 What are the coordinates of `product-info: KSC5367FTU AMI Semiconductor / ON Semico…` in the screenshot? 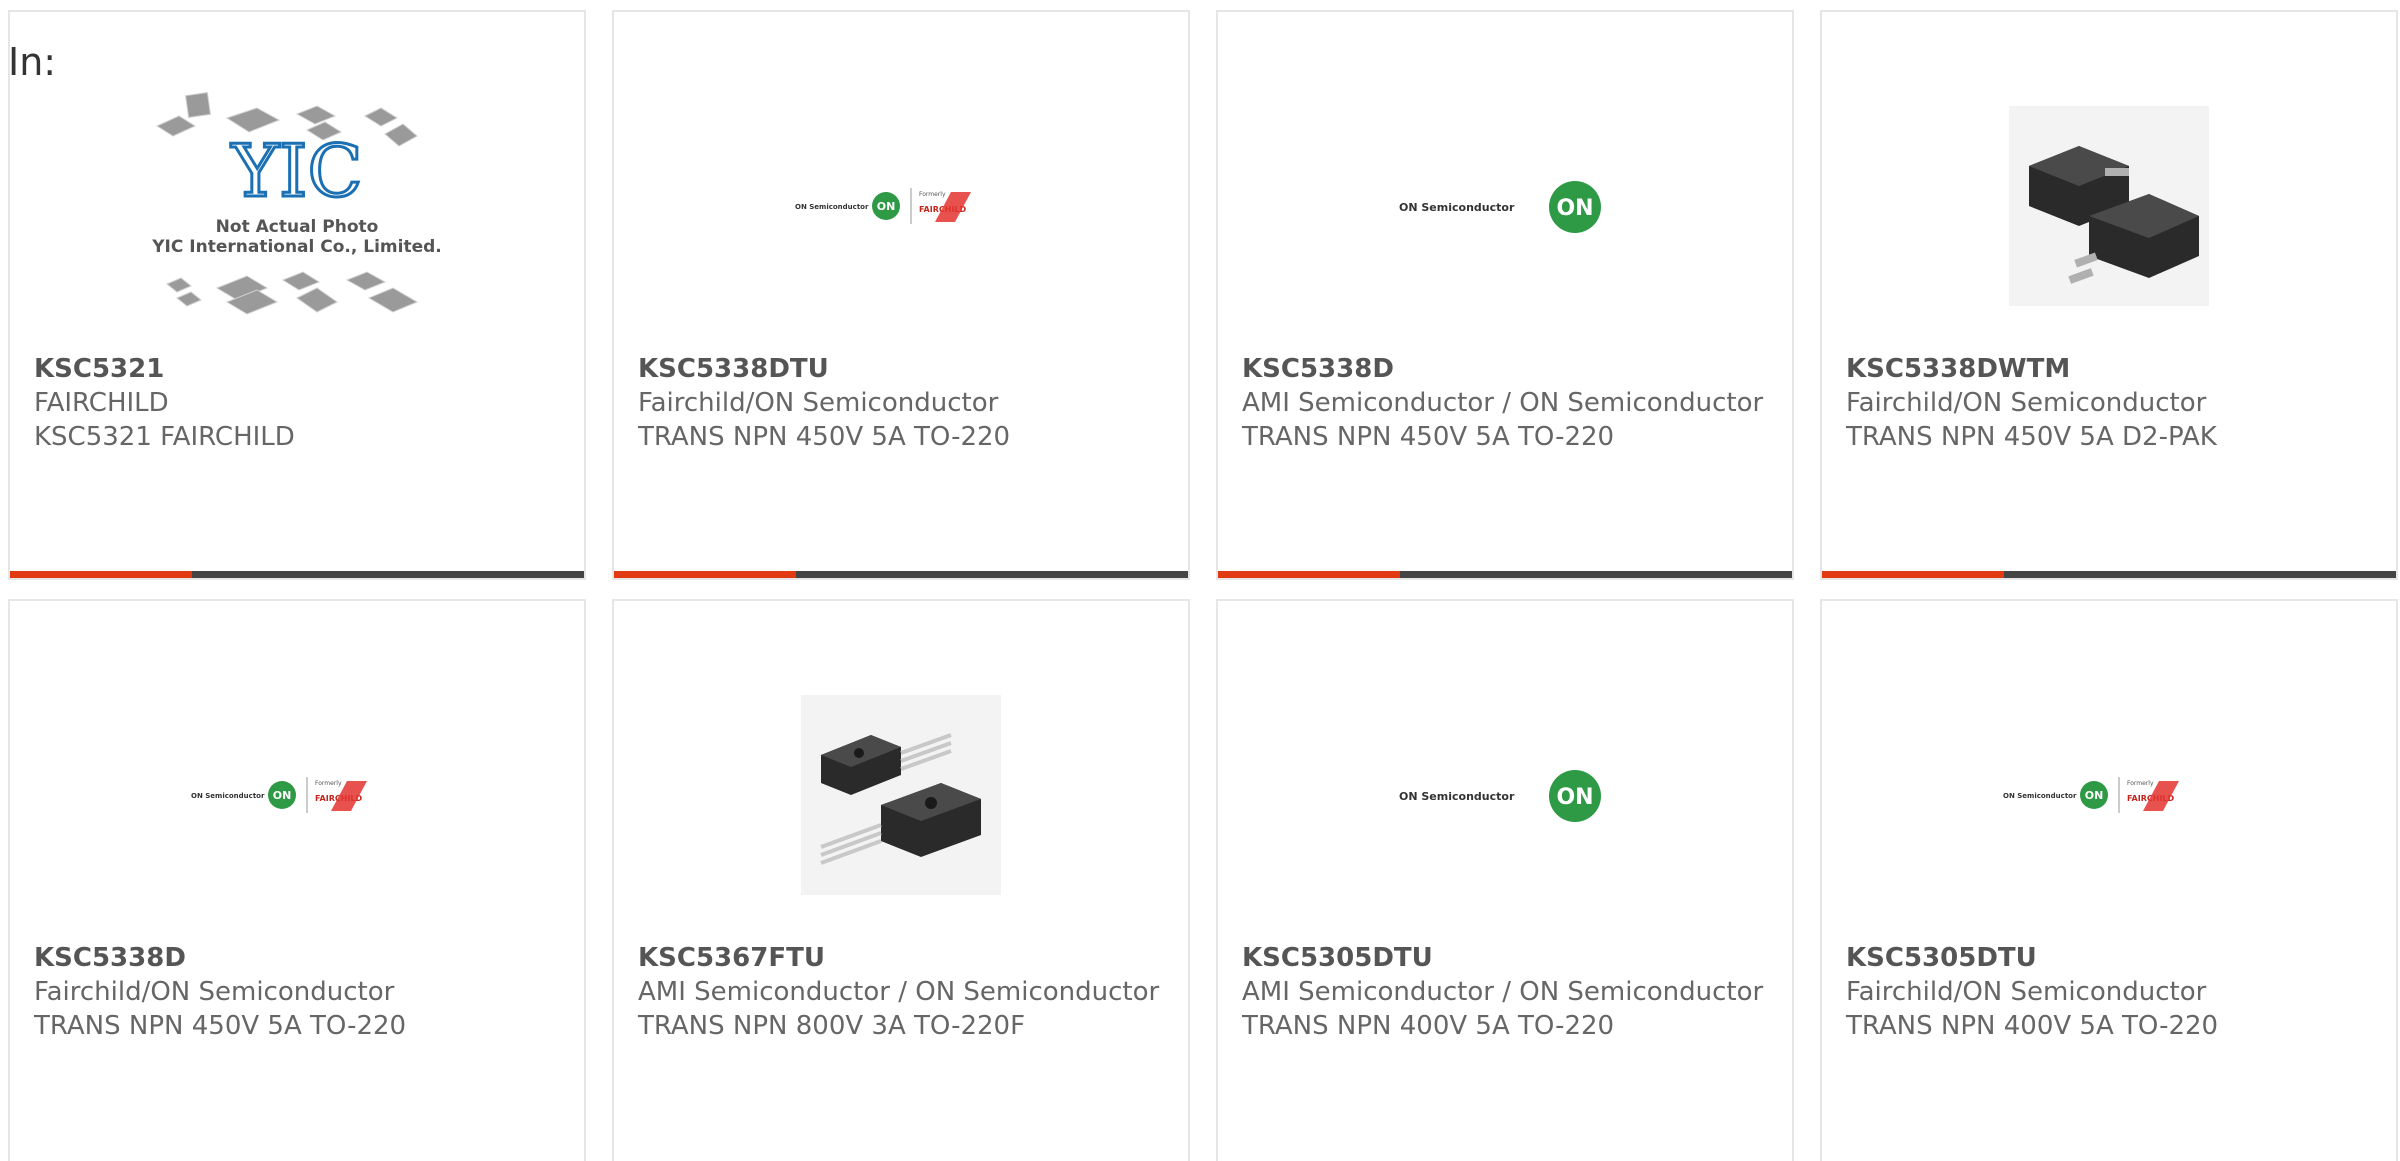 It's located at (901, 992).